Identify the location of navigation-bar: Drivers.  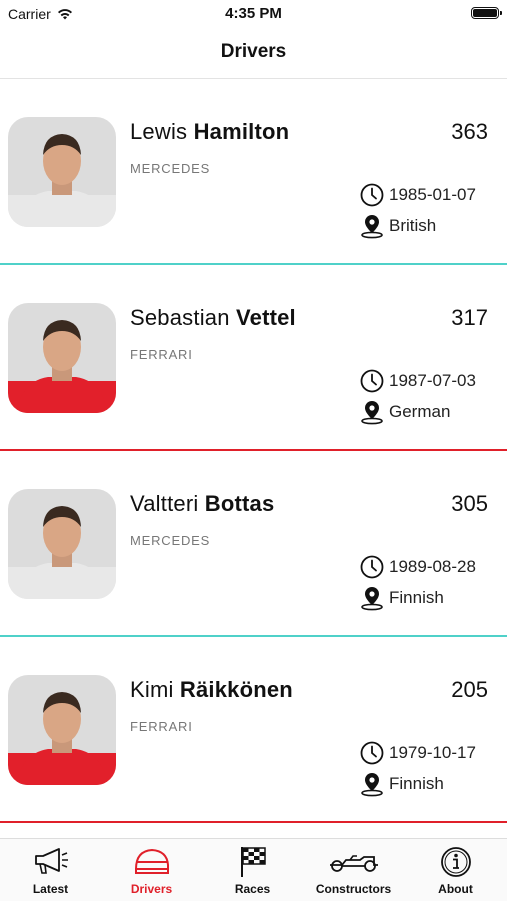
(253, 53).